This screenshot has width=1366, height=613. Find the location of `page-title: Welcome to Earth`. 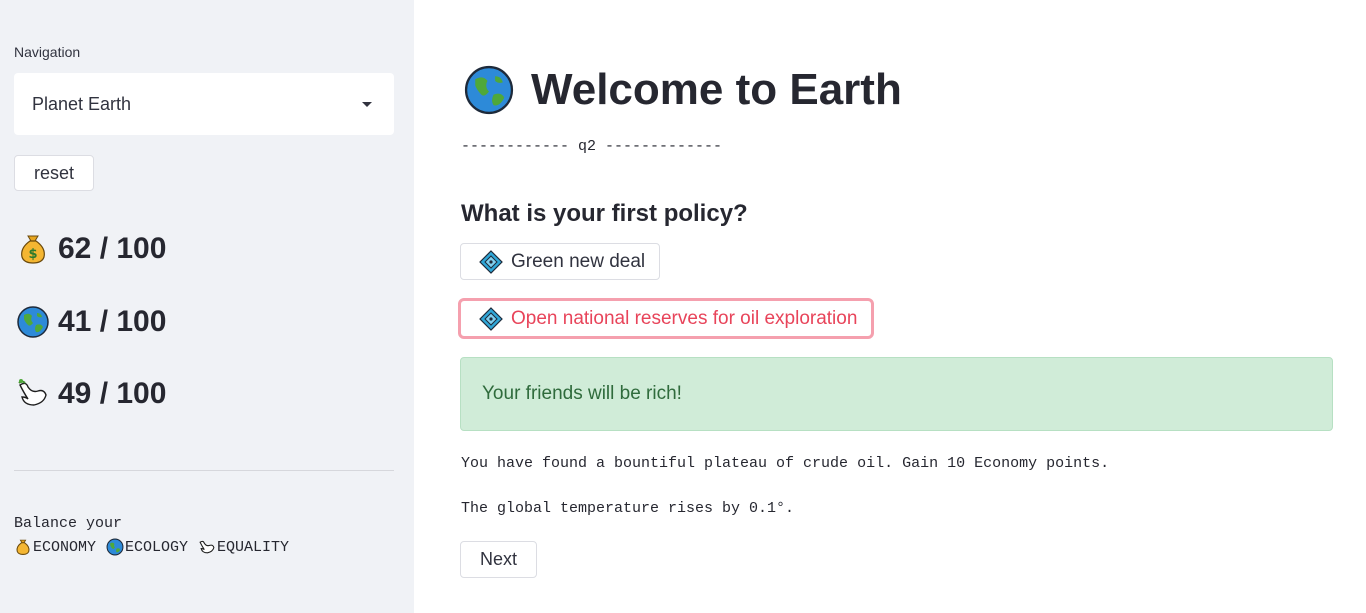

page-title: Welcome to Earth is located at coordinates (682, 90).